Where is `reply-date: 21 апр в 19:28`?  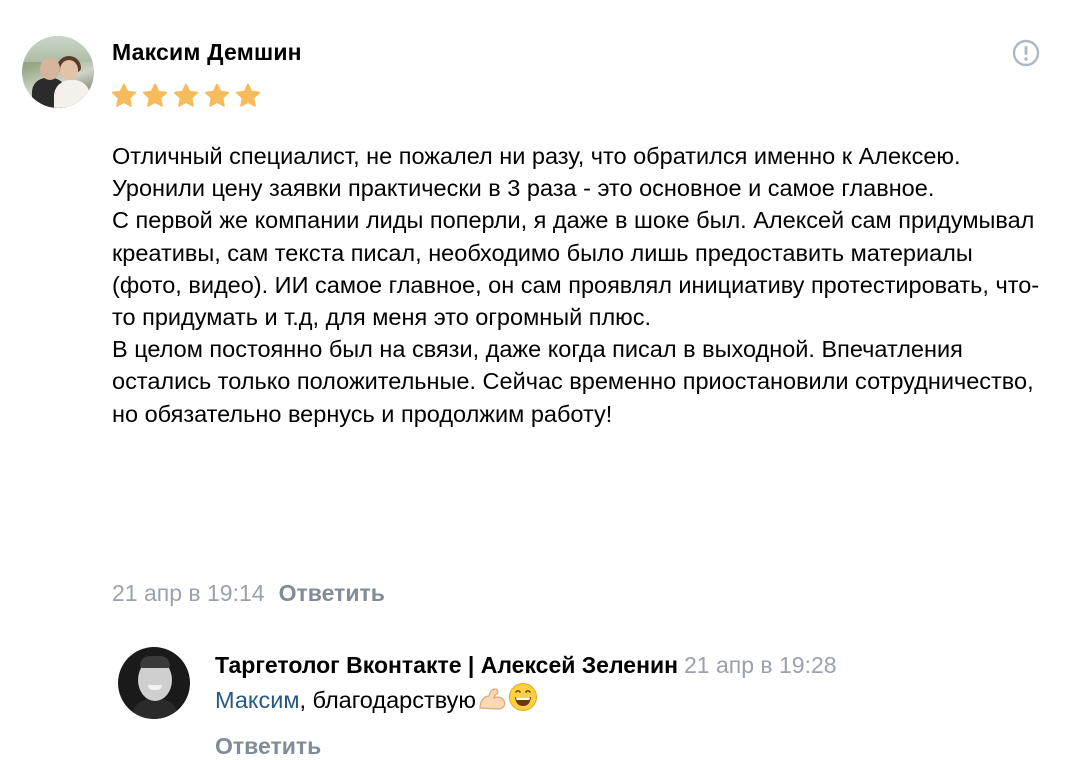 reply-date: 21 апр в 19:28 is located at coordinates (760, 665).